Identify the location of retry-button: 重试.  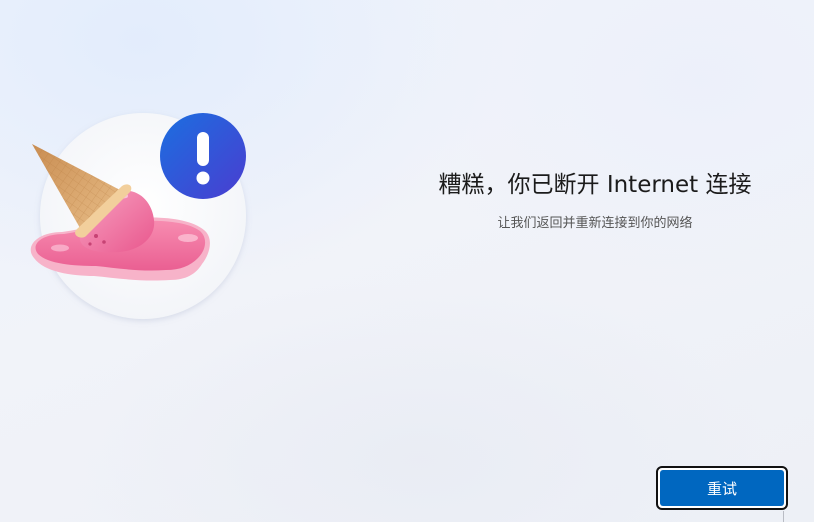
(722, 488).